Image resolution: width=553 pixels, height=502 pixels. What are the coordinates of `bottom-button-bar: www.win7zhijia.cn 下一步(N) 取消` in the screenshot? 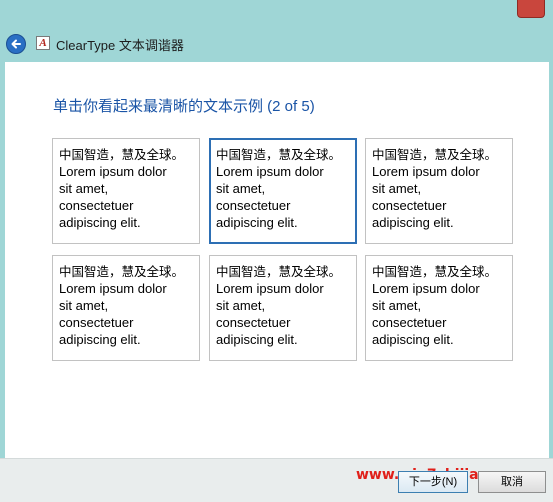 It's located at (276, 480).